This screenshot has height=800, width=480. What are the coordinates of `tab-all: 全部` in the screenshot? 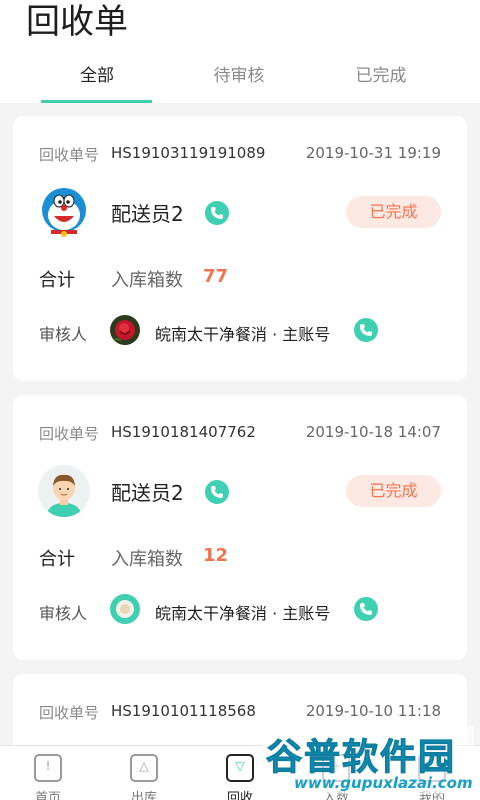 It's located at (97, 81).